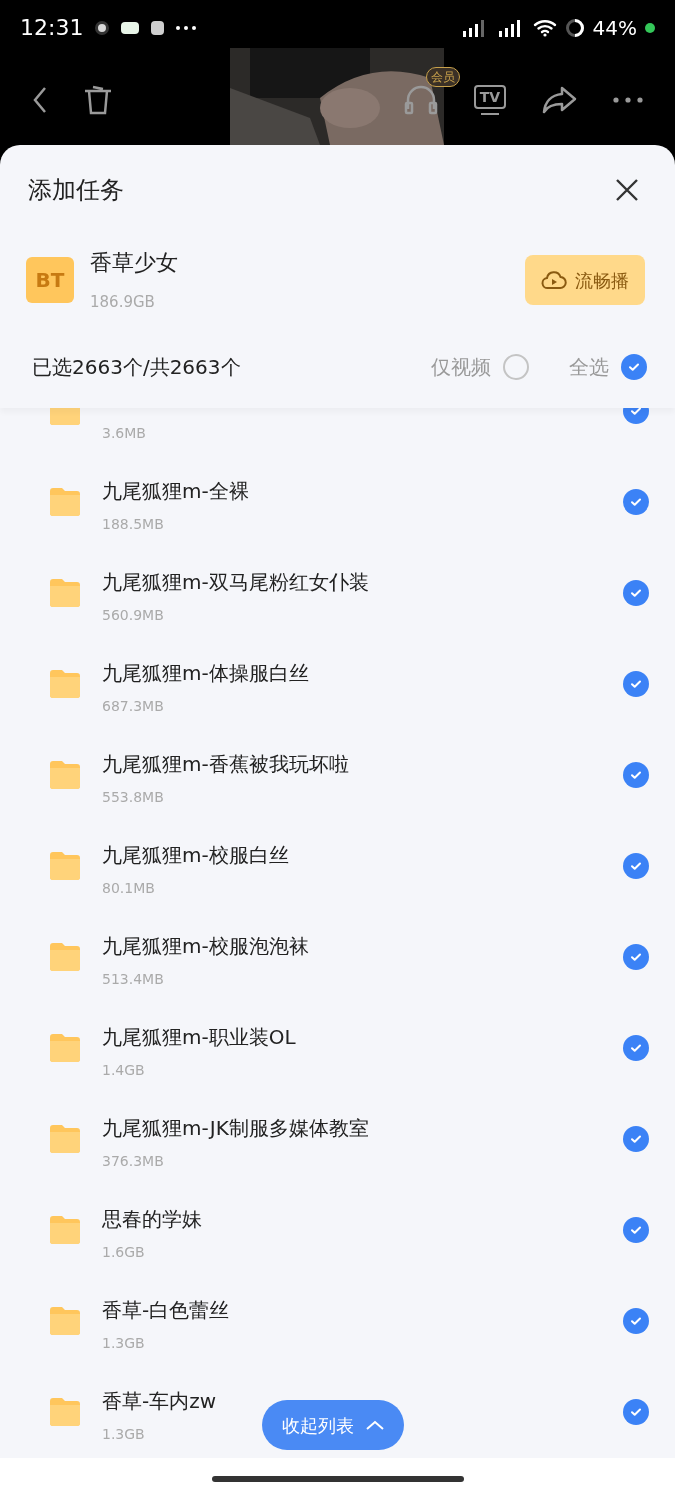  Describe the element at coordinates (614, 28) in the screenshot. I see `battery-percent: 44%` at that location.